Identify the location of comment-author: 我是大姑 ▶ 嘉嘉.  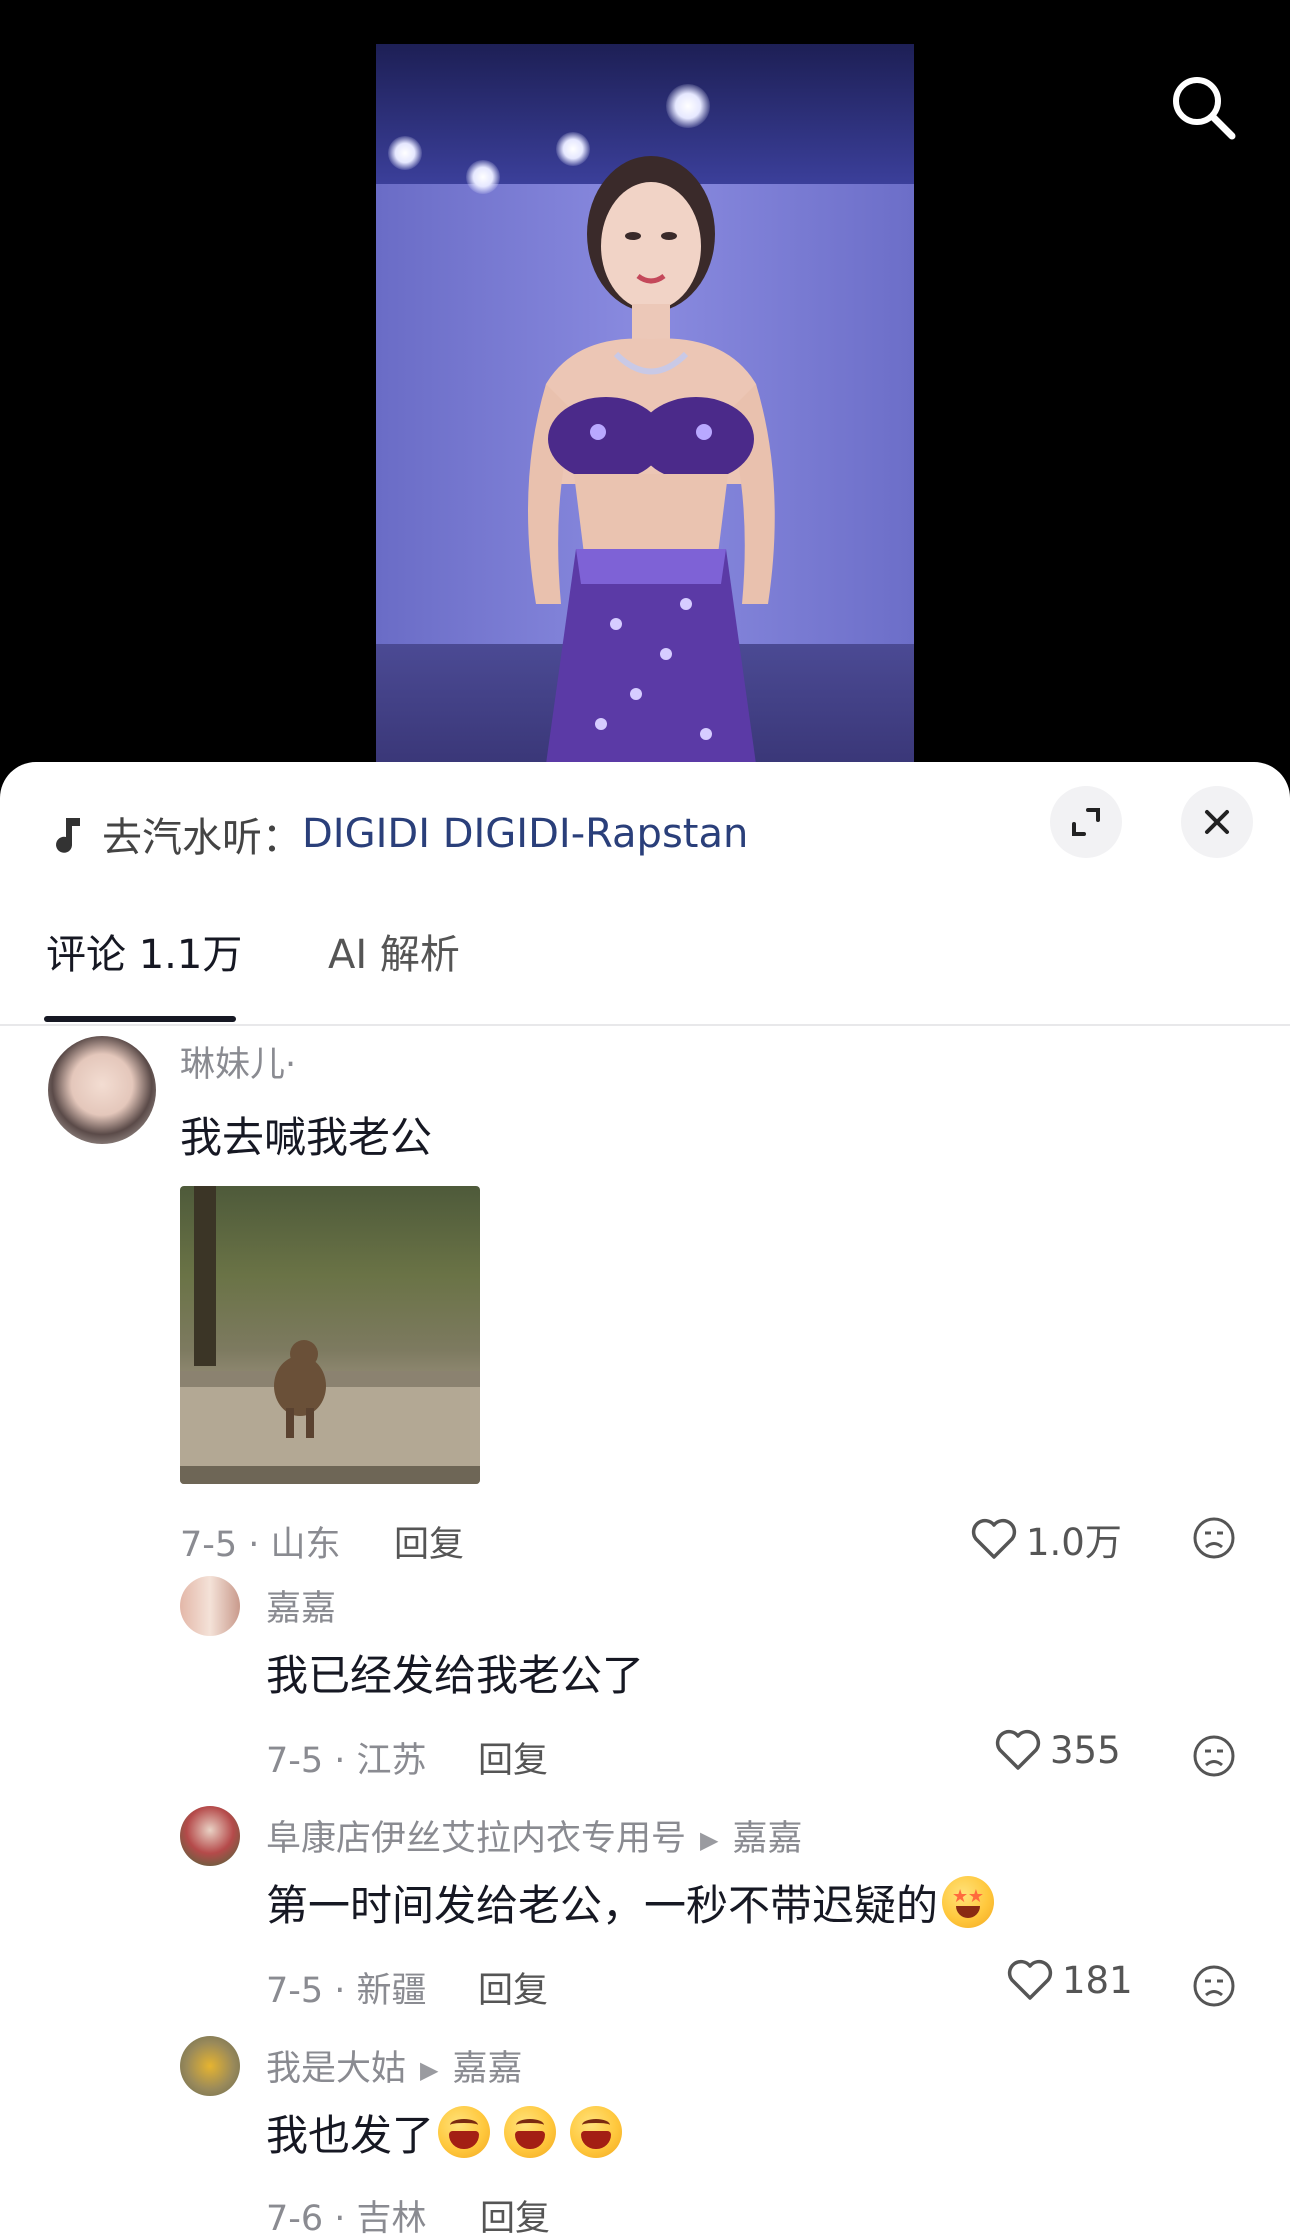
(394, 2065).